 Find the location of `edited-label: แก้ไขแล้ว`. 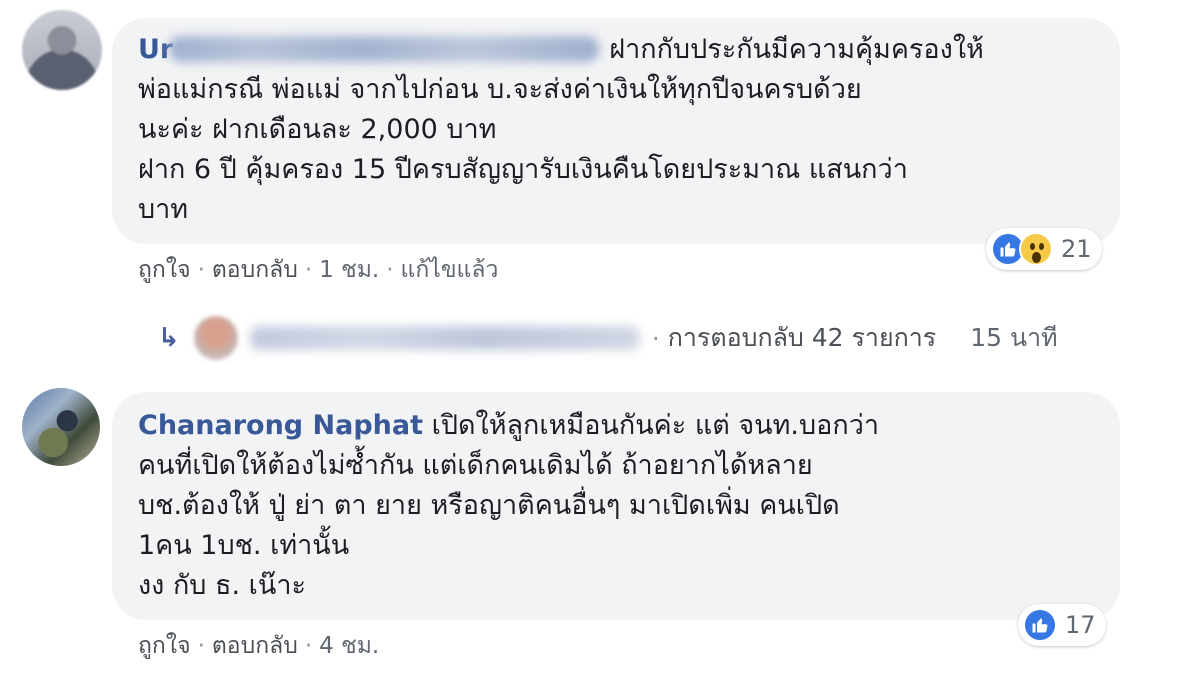

edited-label: แก้ไขแล้ว is located at coordinates (450, 270).